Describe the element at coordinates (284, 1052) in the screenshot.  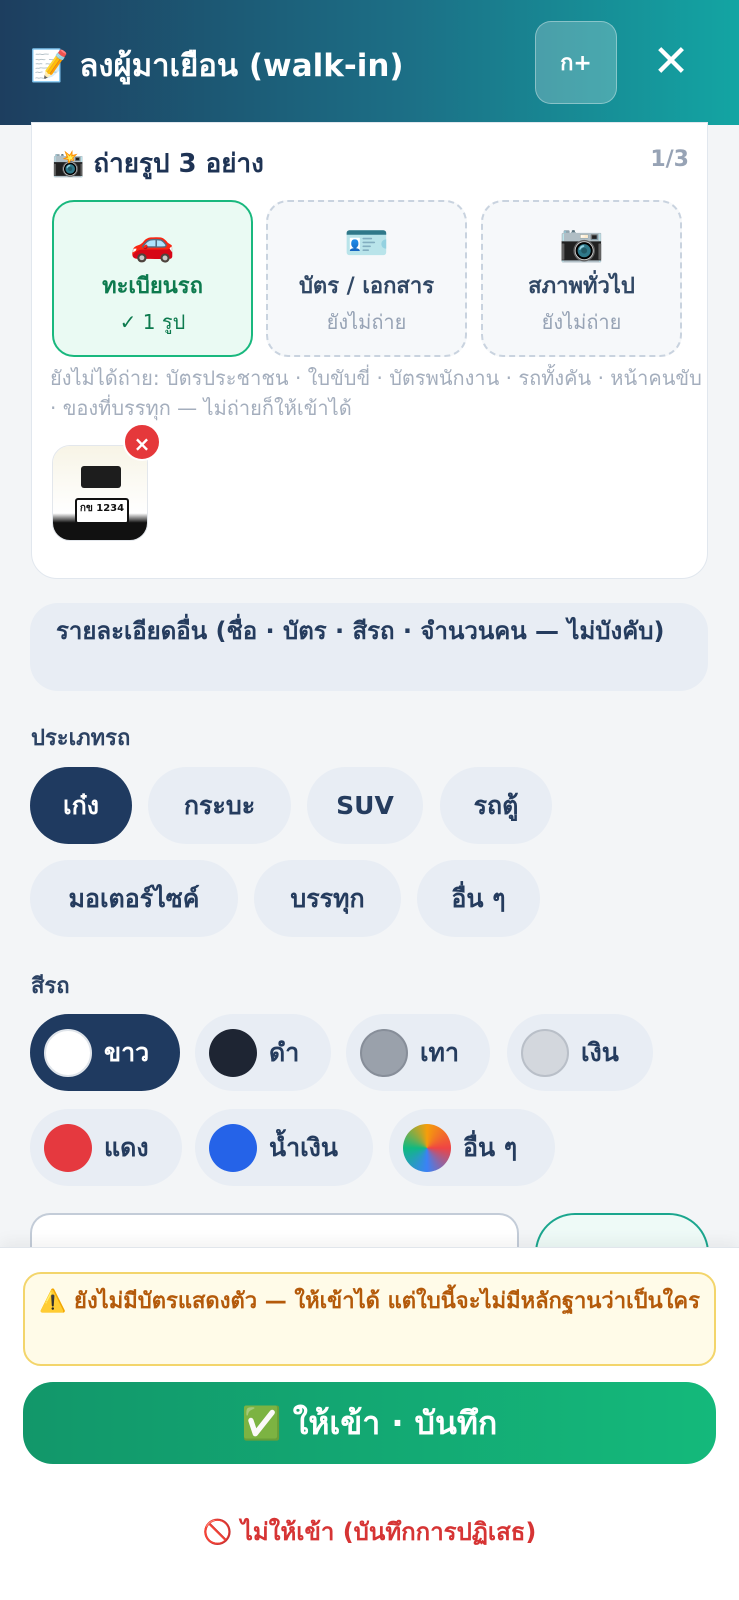
I see `color-label: ดำ` at that location.